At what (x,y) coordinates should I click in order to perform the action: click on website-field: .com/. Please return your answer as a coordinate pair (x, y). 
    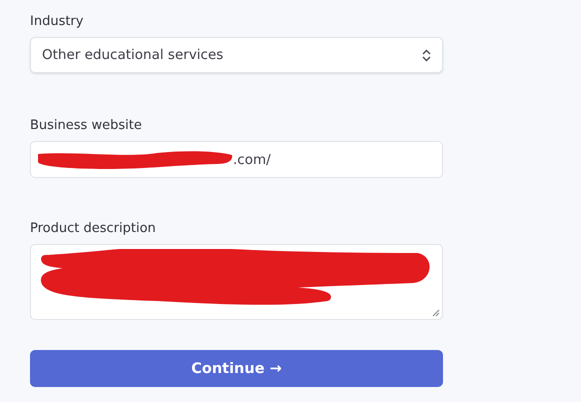
    Looking at the image, I should click on (236, 159).